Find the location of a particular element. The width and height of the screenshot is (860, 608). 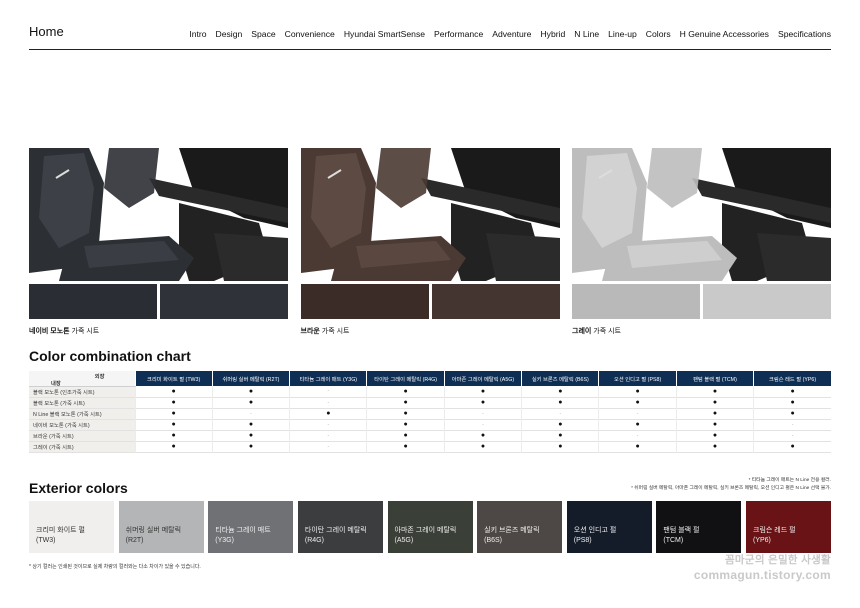

table-row: 네이비 모노톤 (가죽 시트) ● ● - ● - ● ● ● - is located at coordinates (430, 424).